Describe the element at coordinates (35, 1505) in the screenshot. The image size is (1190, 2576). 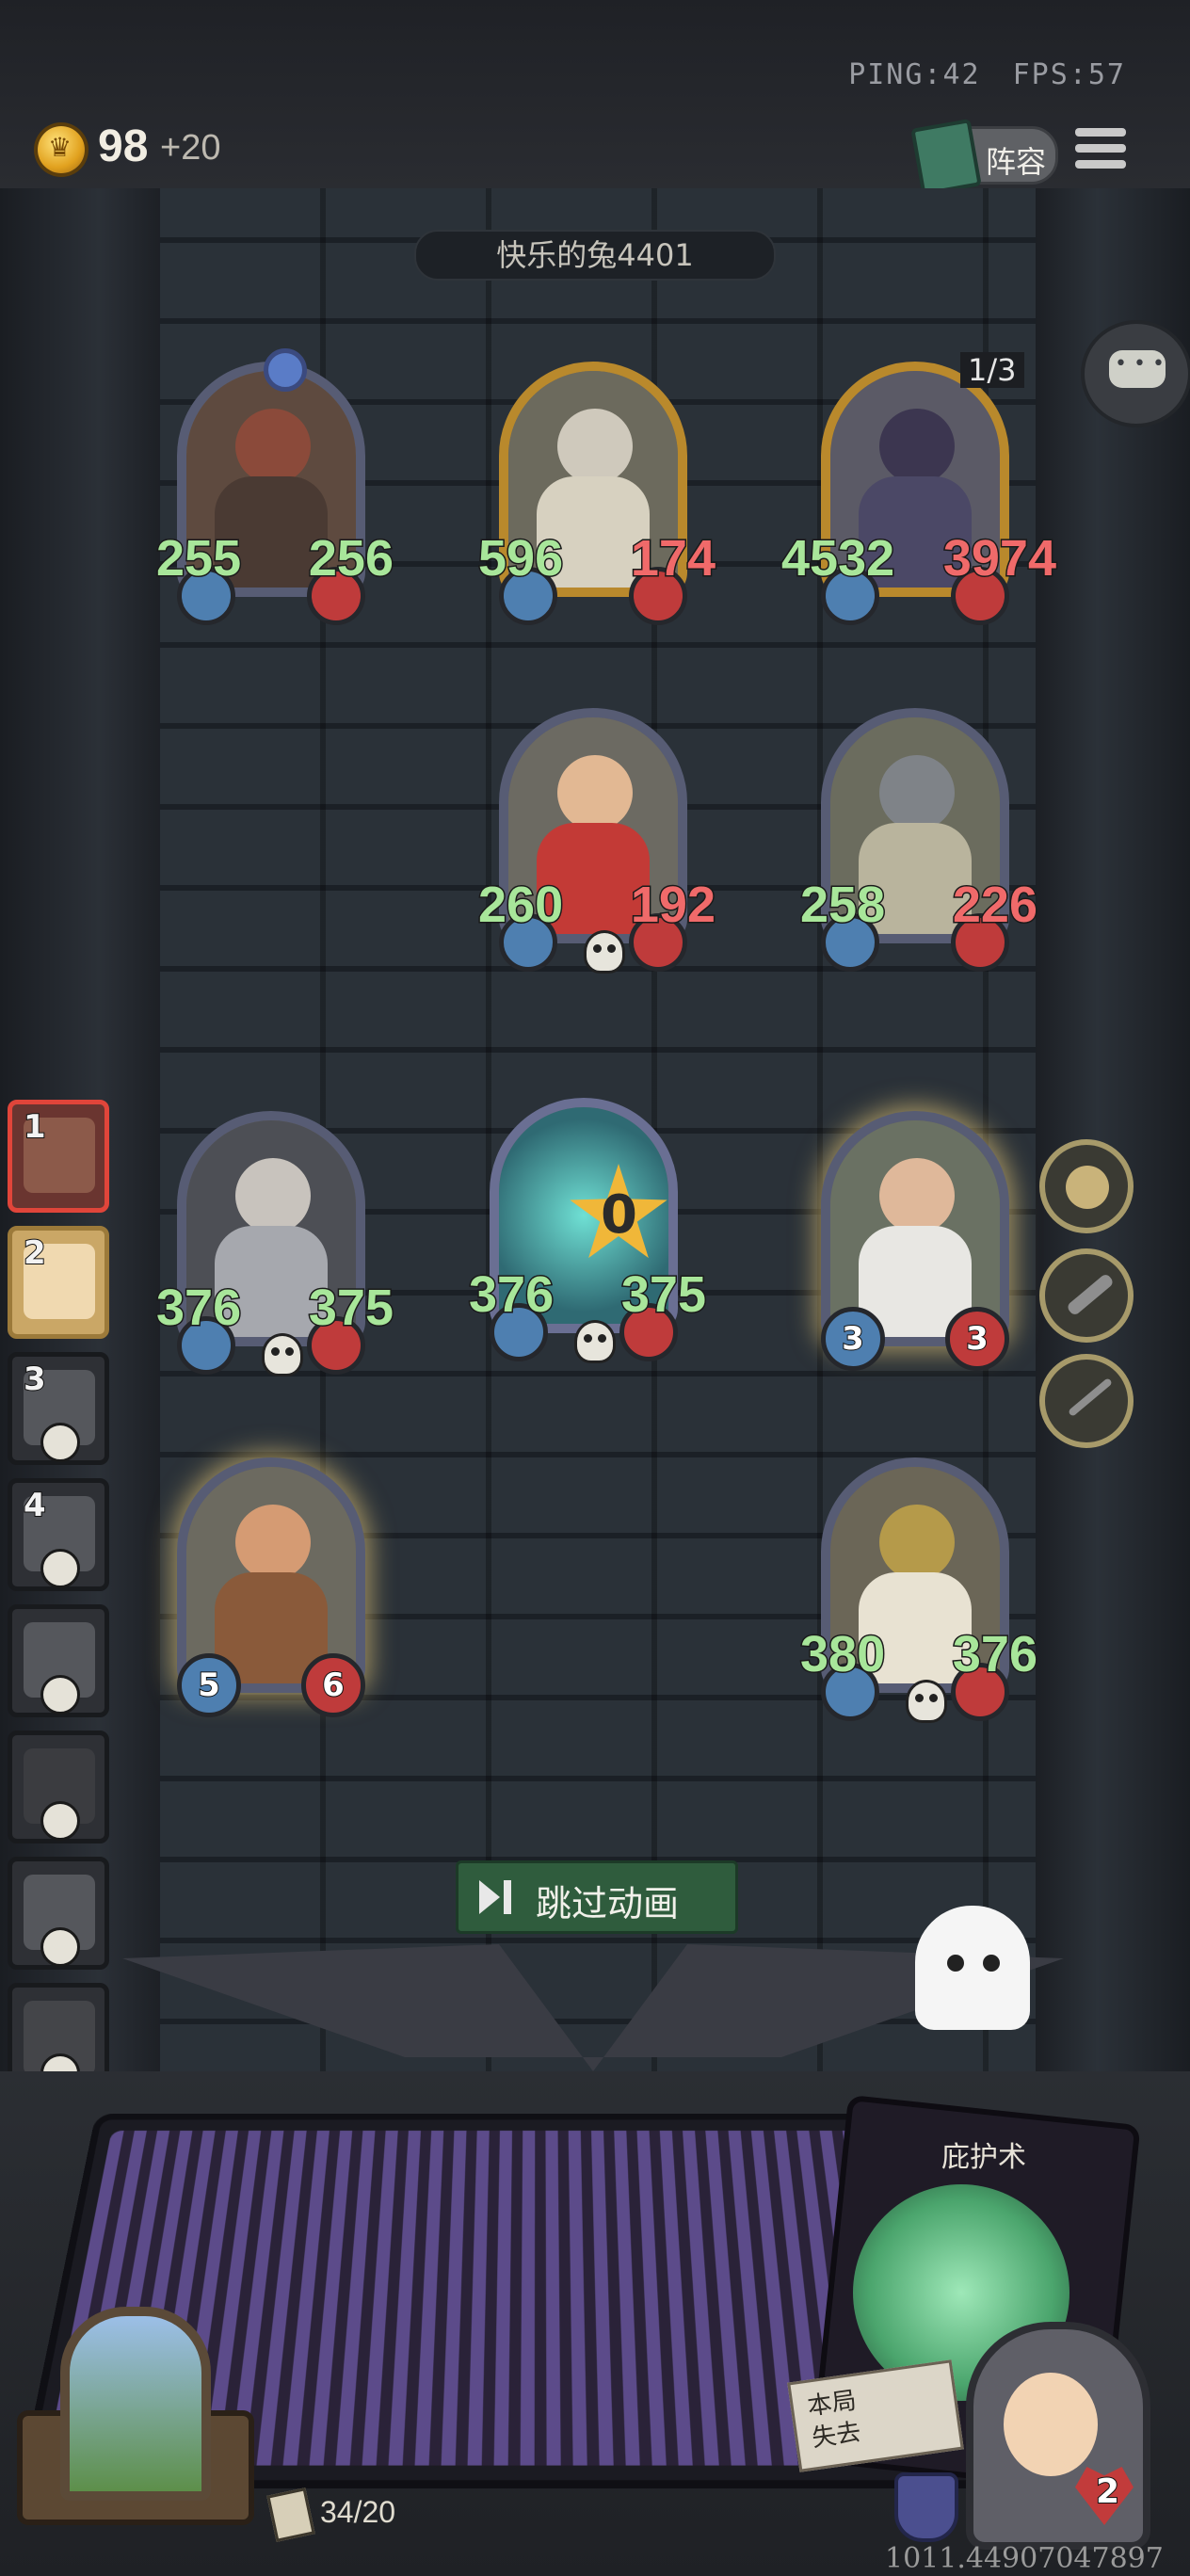
I see `turn-number: 4` at that location.